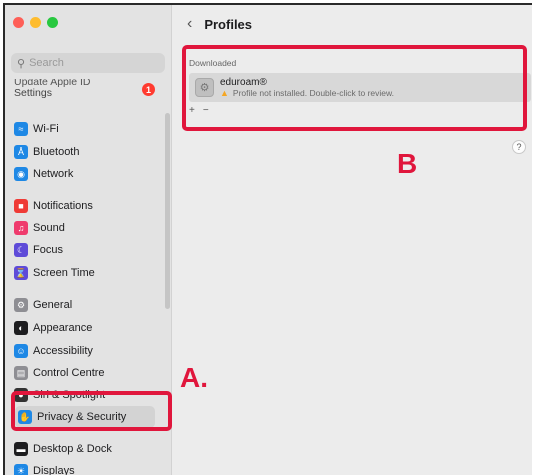  What do you see at coordinates (21, 228) in the screenshot?
I see `speaker-icon: ♫` at bounding box center [21, 228].